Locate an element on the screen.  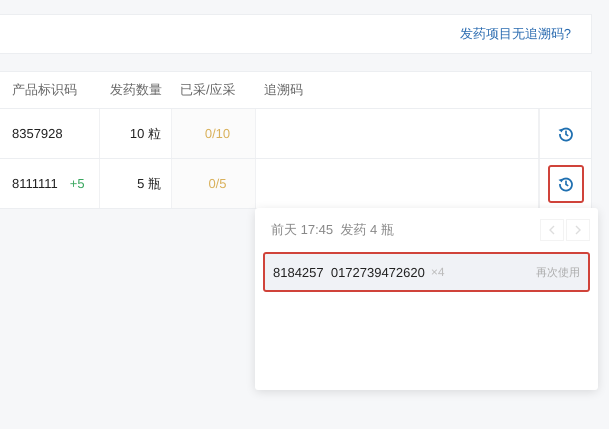
column-header: 产品标识码 is located at coordinates (44, 90).